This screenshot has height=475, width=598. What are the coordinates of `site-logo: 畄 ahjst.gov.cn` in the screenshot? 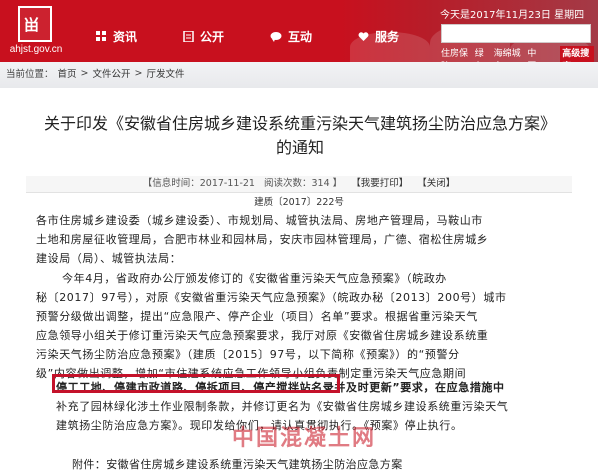 It's located at (34, 32).